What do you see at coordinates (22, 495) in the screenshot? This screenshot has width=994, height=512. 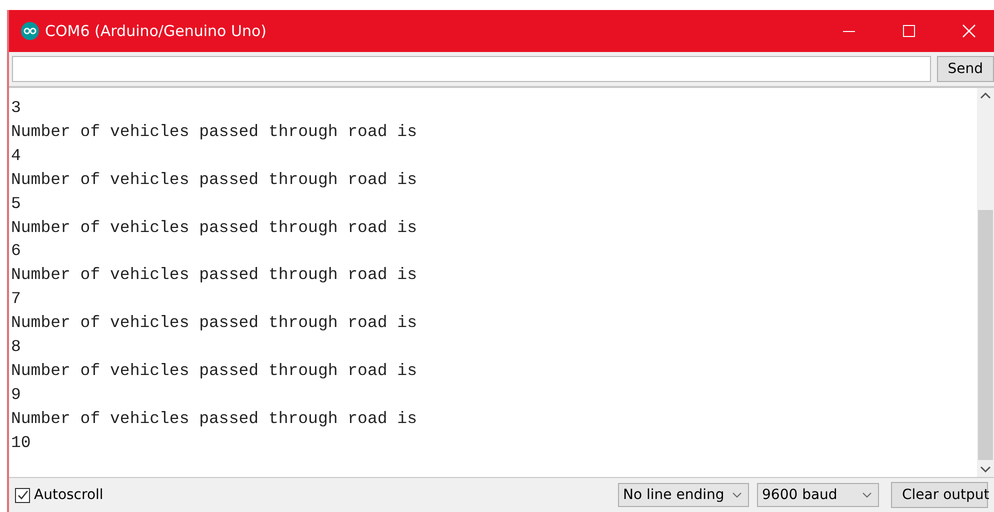 I see `autoscroll-checkbox` at bounding box center [22, 495].